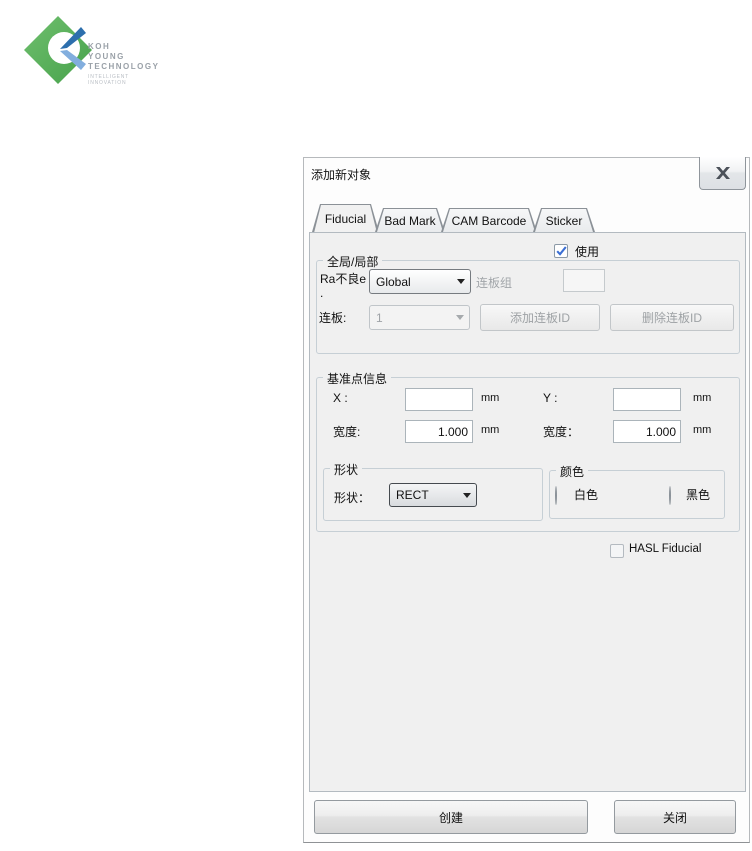 The image size is (752, 851). I want to click on y-field, so click(647, 399).